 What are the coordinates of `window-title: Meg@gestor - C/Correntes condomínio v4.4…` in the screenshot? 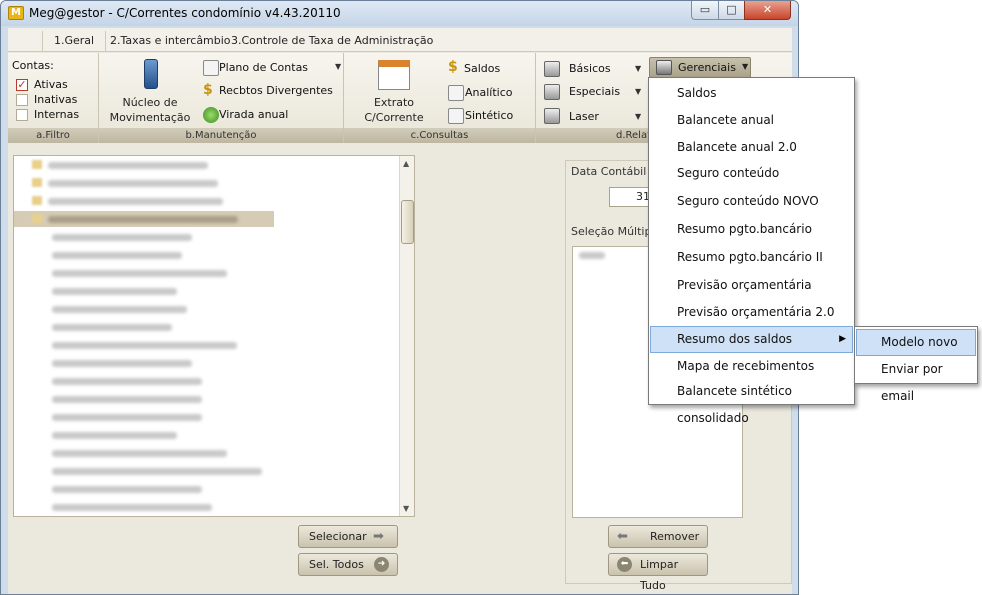 It's located at (185, 13).